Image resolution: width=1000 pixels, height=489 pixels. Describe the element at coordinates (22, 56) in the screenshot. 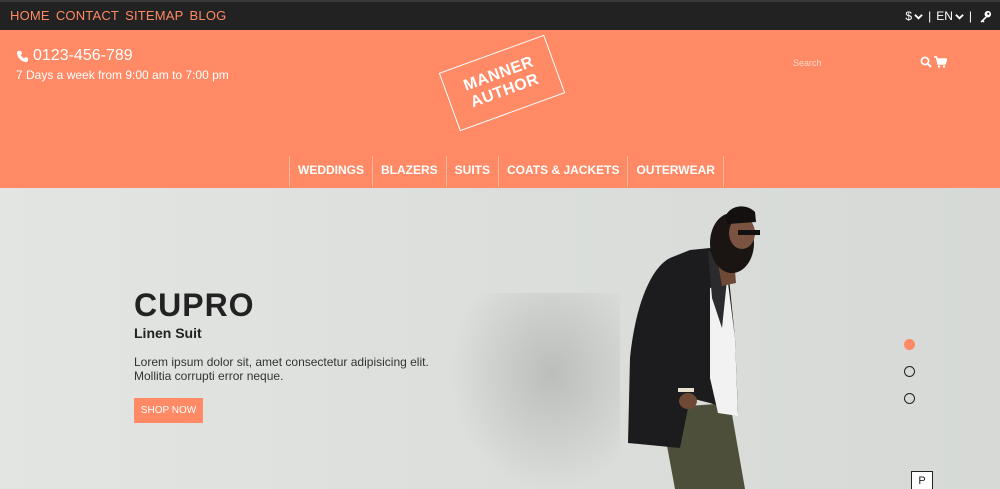

I see `phone-icon` at that location.